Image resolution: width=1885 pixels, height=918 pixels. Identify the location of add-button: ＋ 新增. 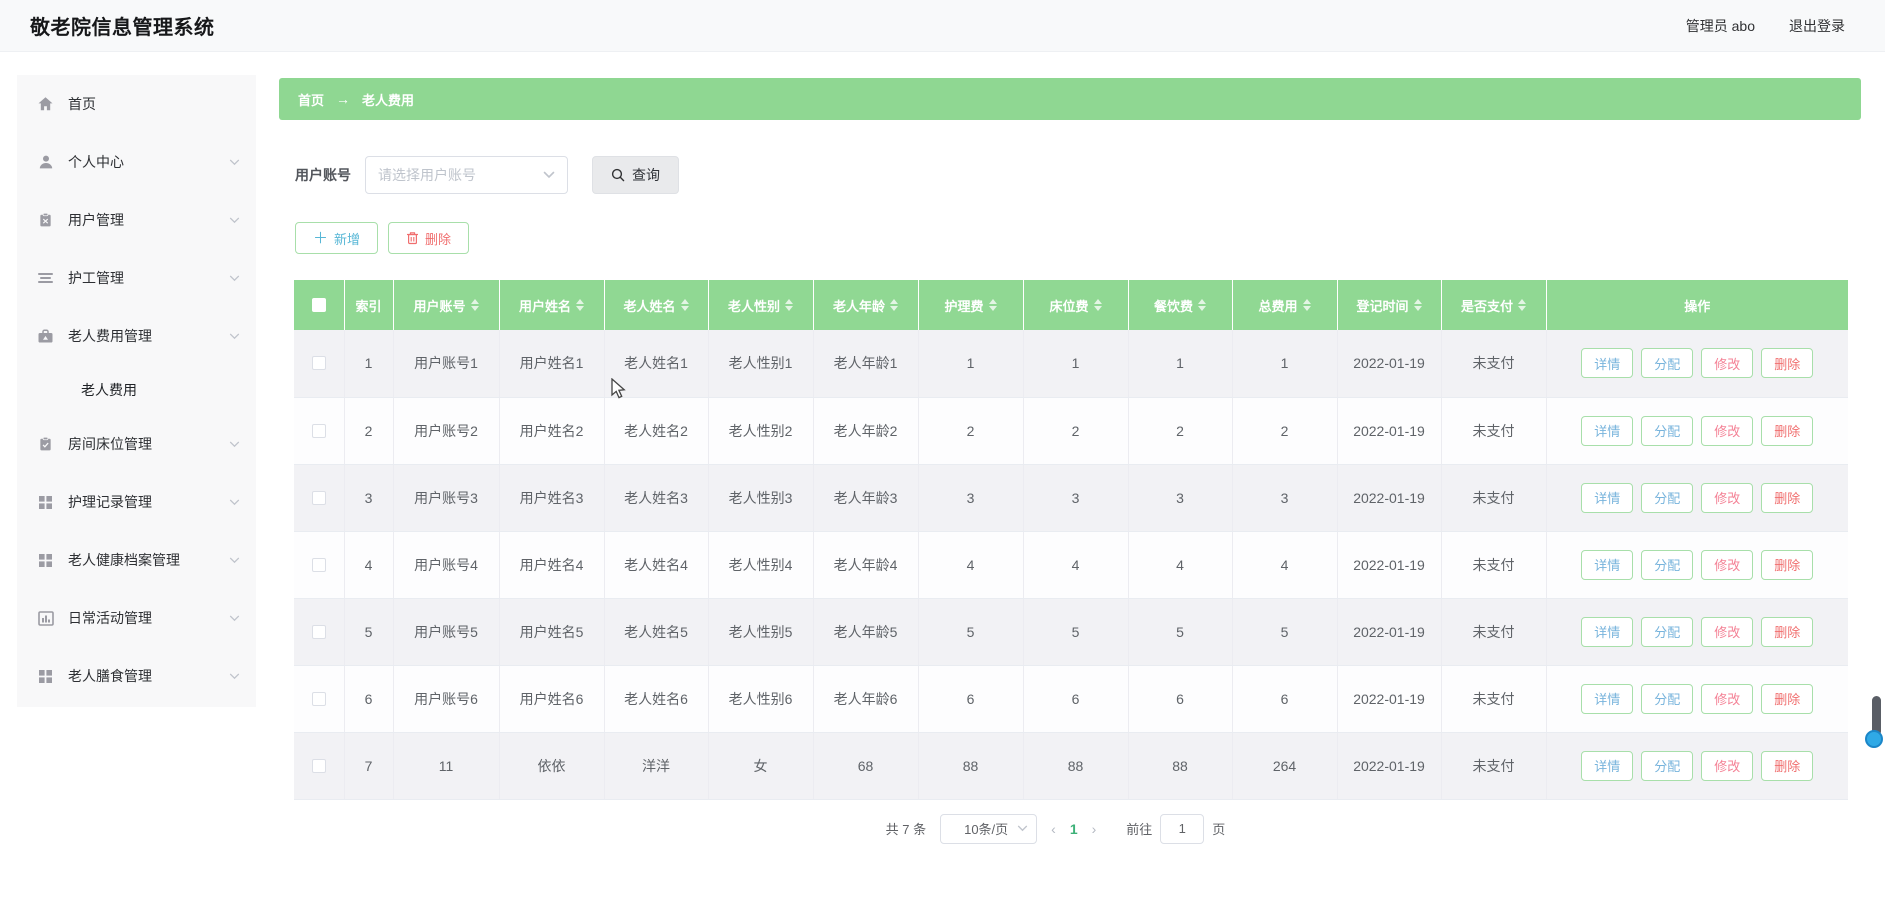
(337, 238).